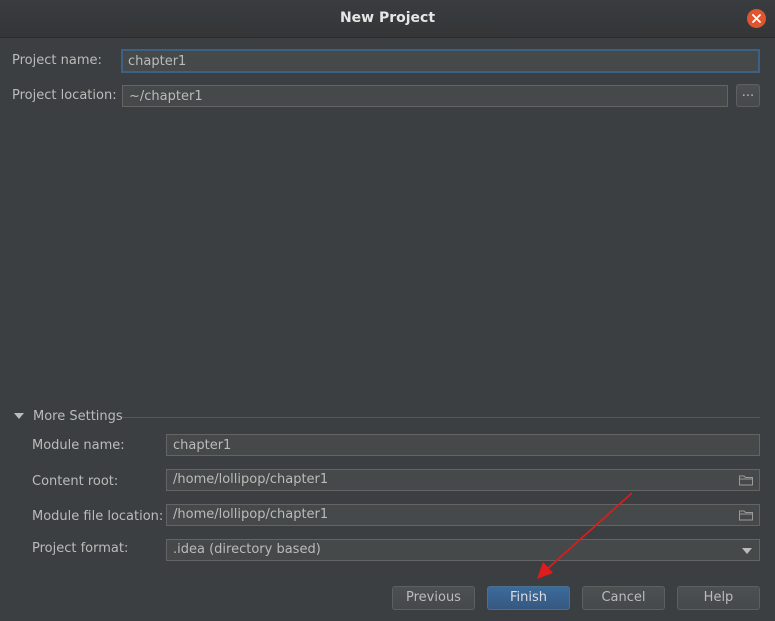 The height and width of the screenshot is (621, 775). I want to click on close-button, so click(756, 18).